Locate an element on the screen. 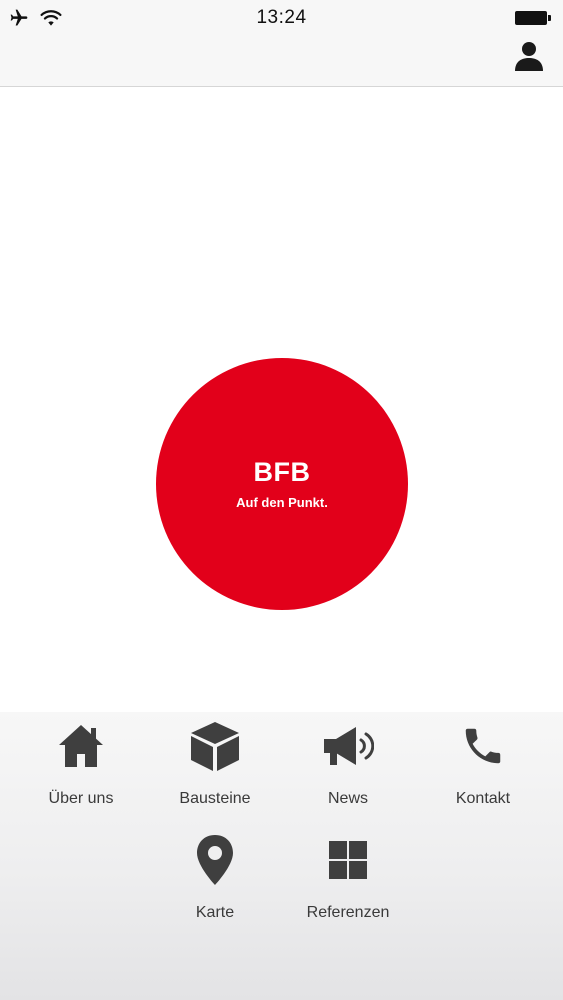  nav-label-referenzen: Referenzen is located at coordinates (348, 912).